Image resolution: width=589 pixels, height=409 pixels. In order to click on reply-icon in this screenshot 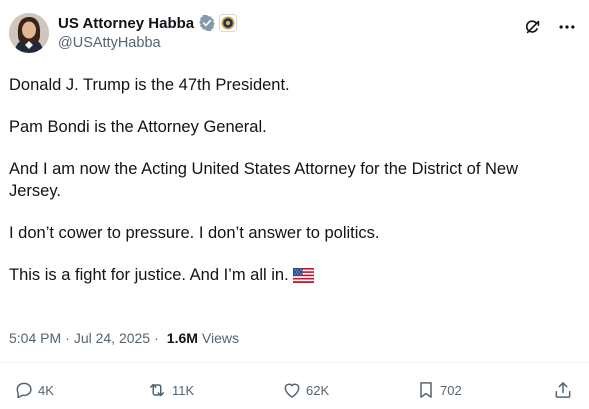, I will do `click(24, 390)`.